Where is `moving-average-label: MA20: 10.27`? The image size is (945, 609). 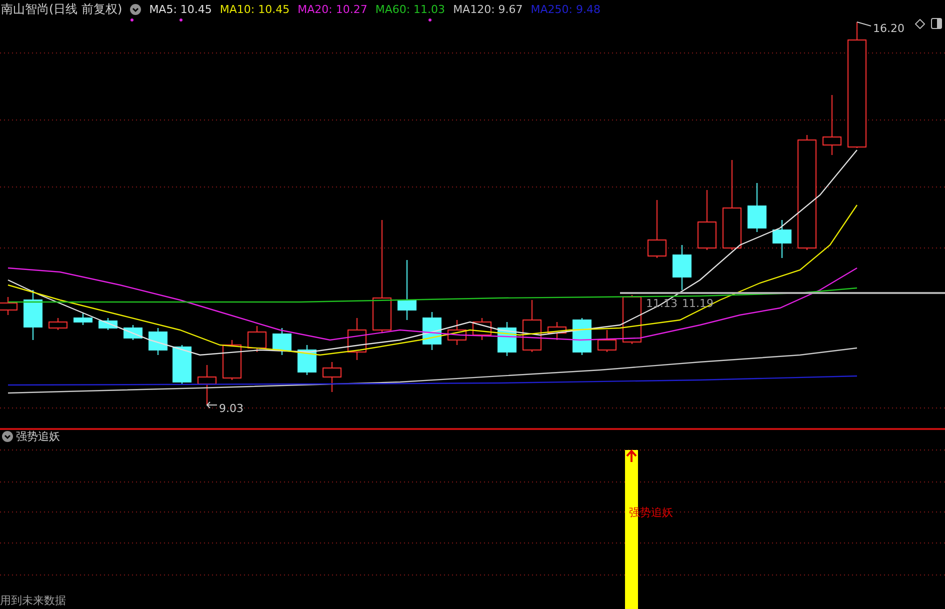
moving-average-label: MA20: 10.27 is located at coordinates (333, 9).